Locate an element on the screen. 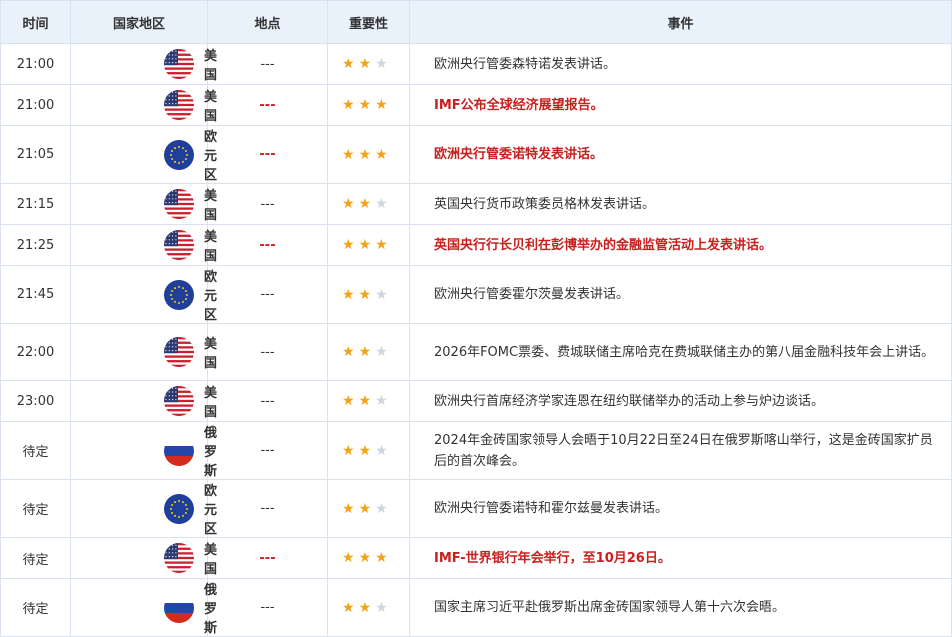 The height and width of the screenshot is (637, 952). event-cell: 欧洲央行管委诺特和霍尔兹曼发表讲话。 is located at coordinates (680, 508).